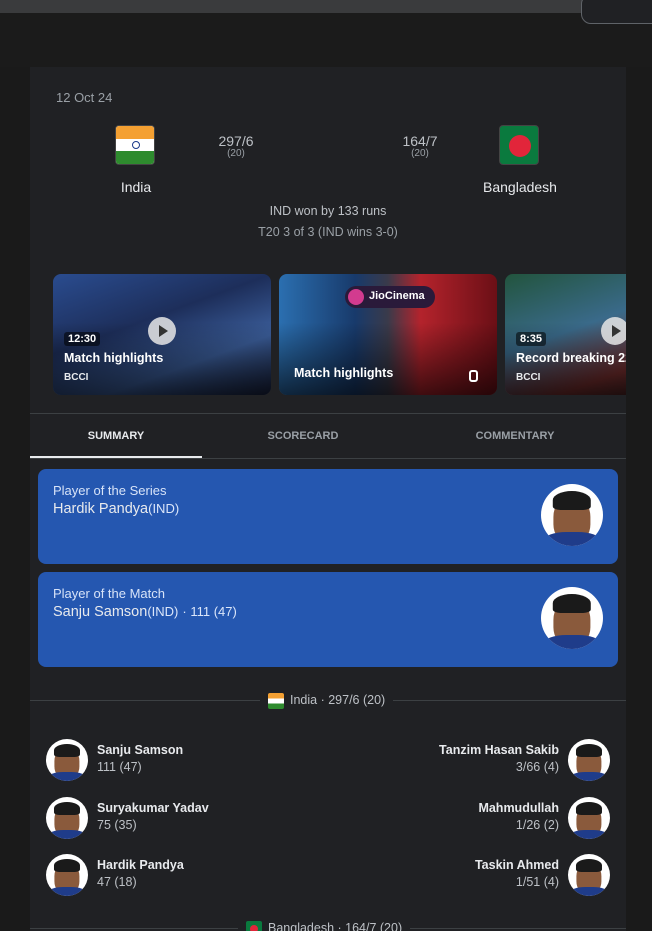  I want to click on player-of-series-card: Player of the Series Hardik Pandya(IND), so click(328, 516).